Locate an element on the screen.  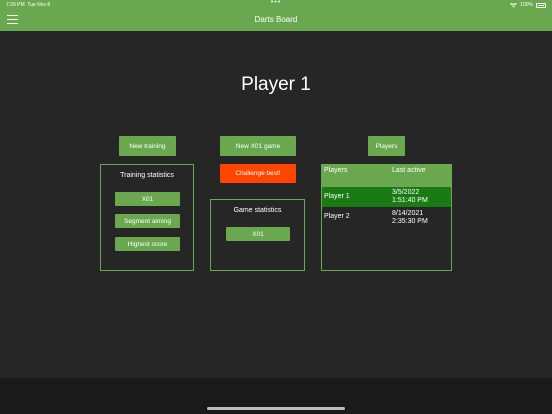
home-indicator is located at coordinates (276, 408).